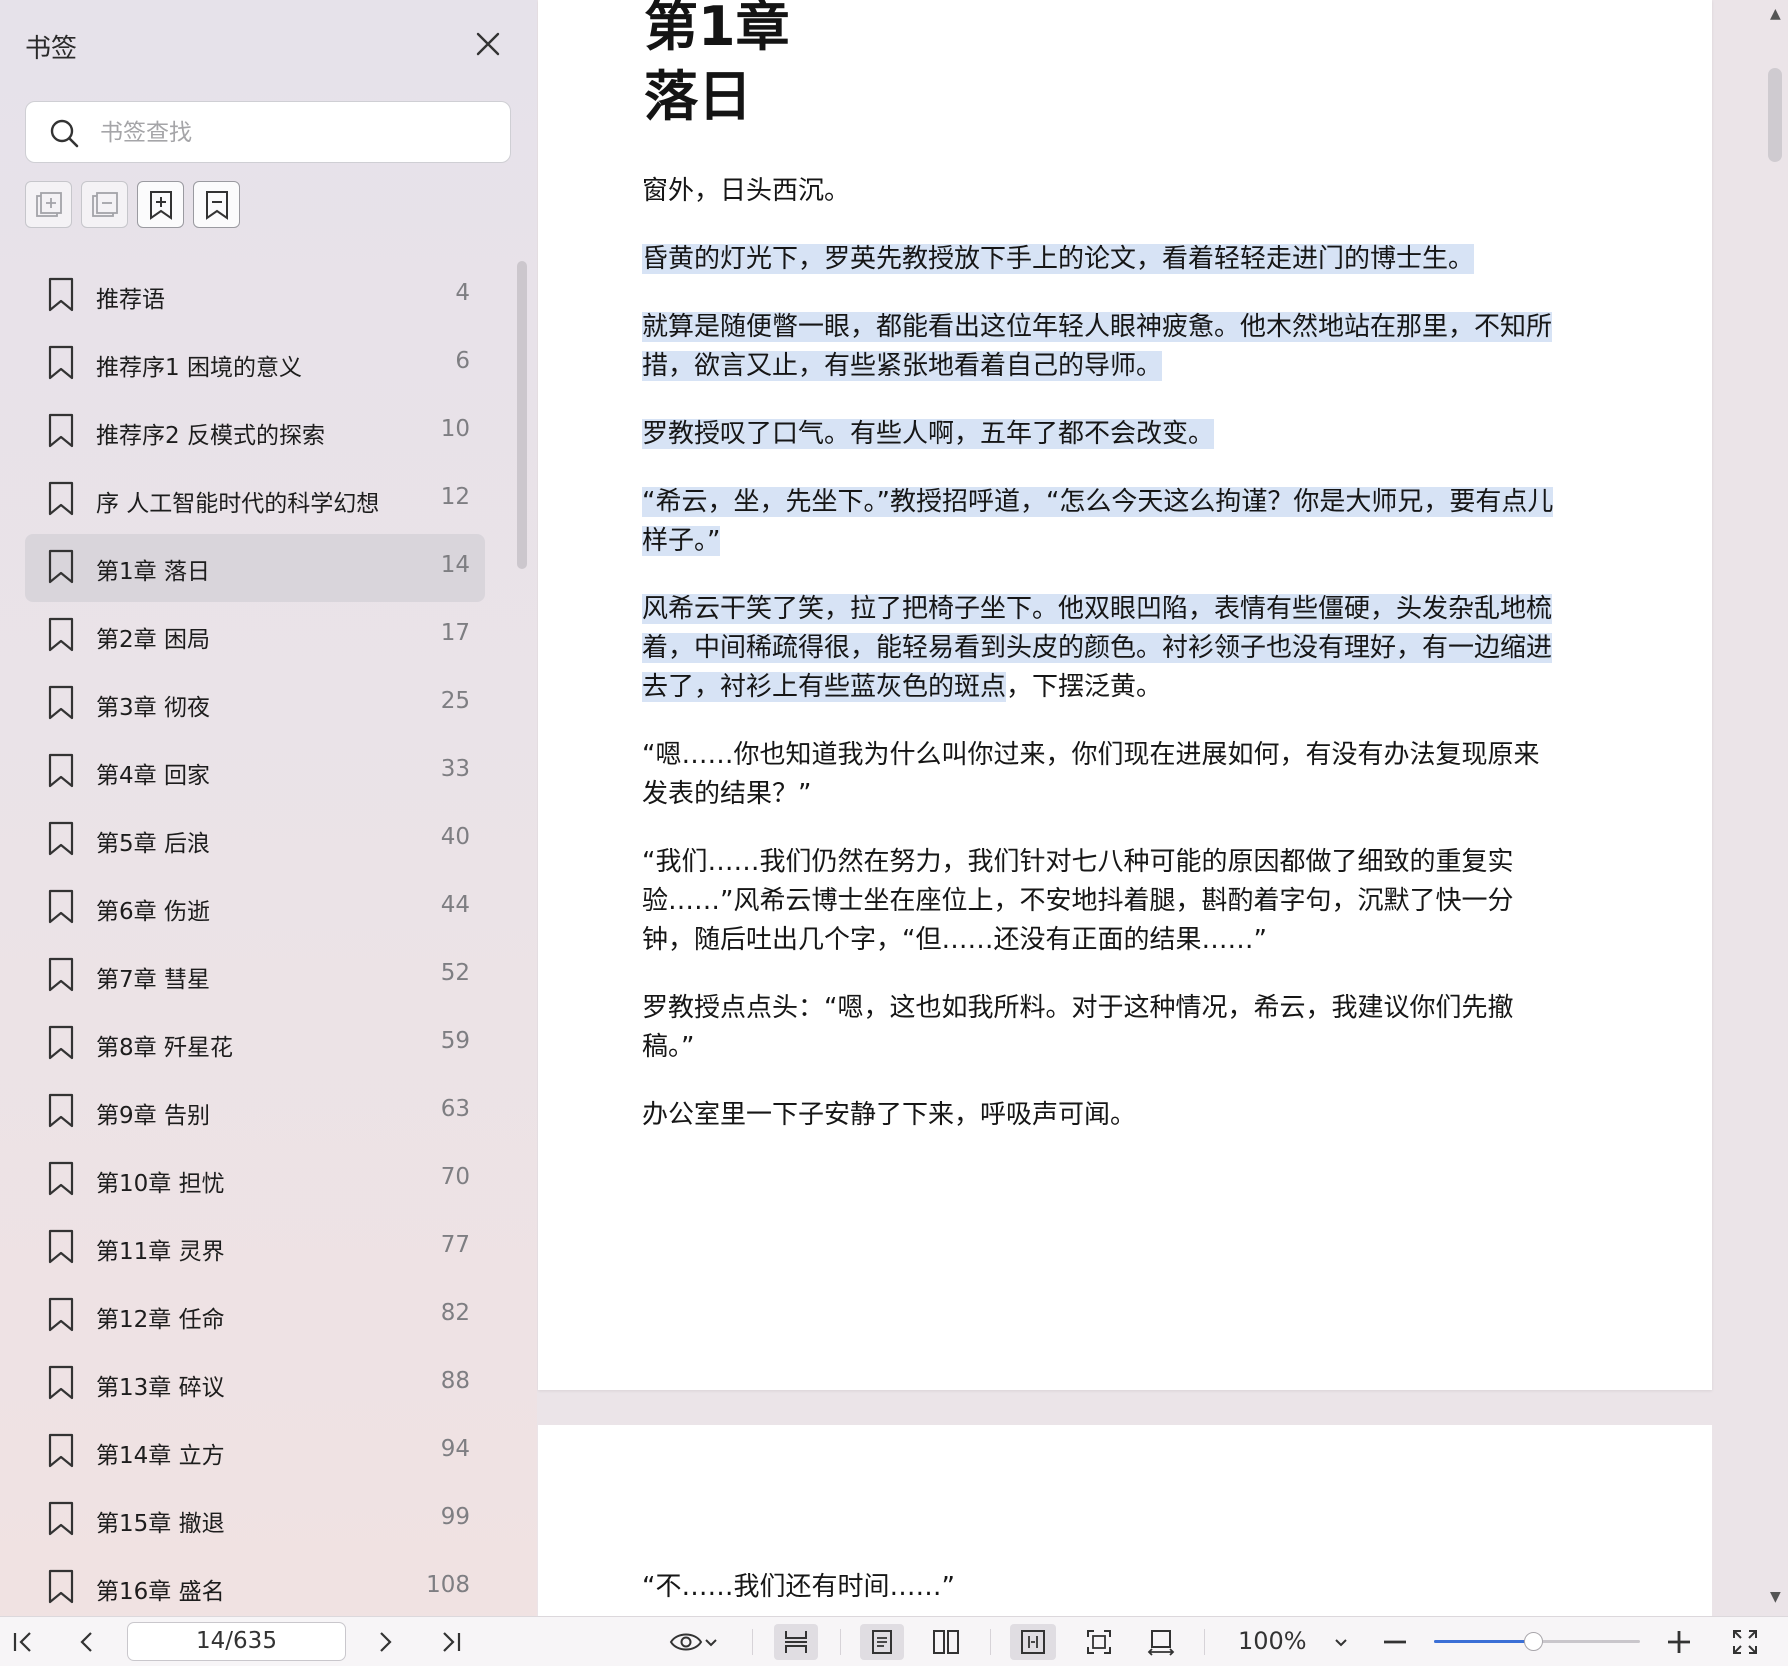 The image size is (1788, 1666). I want to click on bookmark-search-input, so click(295, 133).